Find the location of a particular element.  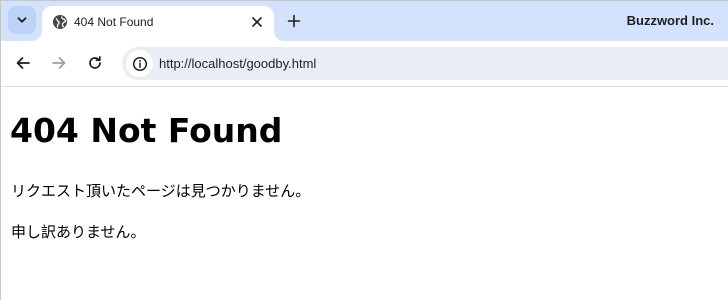

arrow-left-icon is located at coordinates (23, 63).